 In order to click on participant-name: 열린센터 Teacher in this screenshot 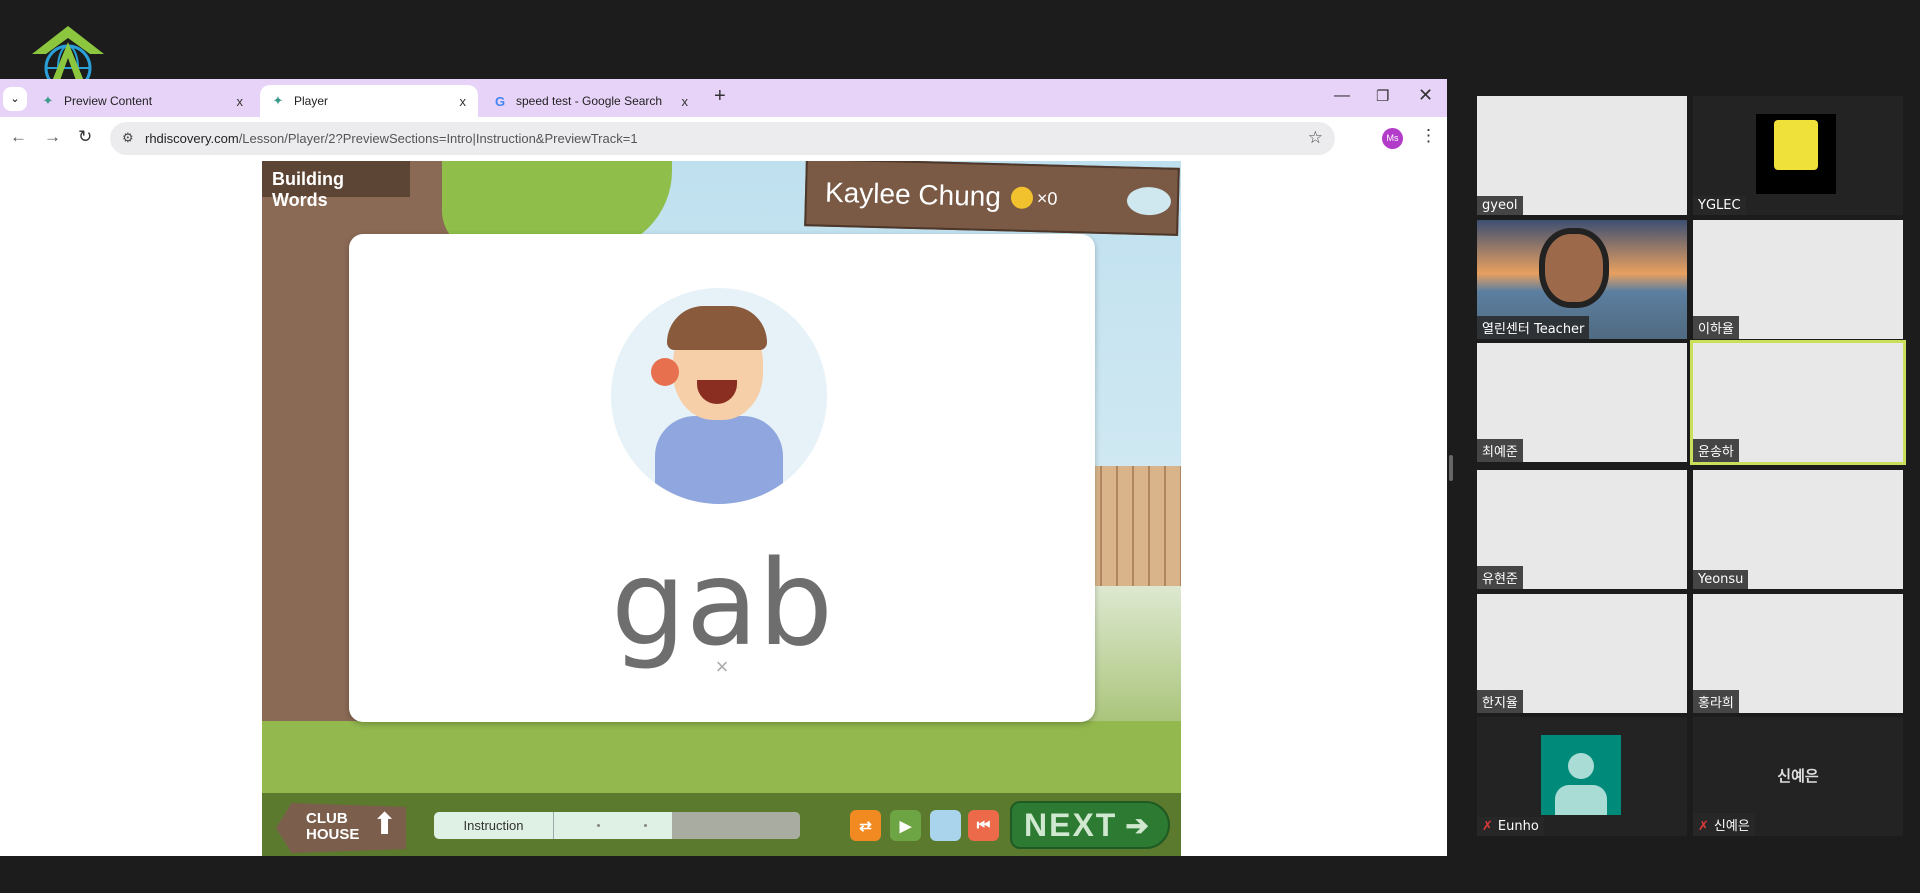, I will do `click(1533, 329)`.